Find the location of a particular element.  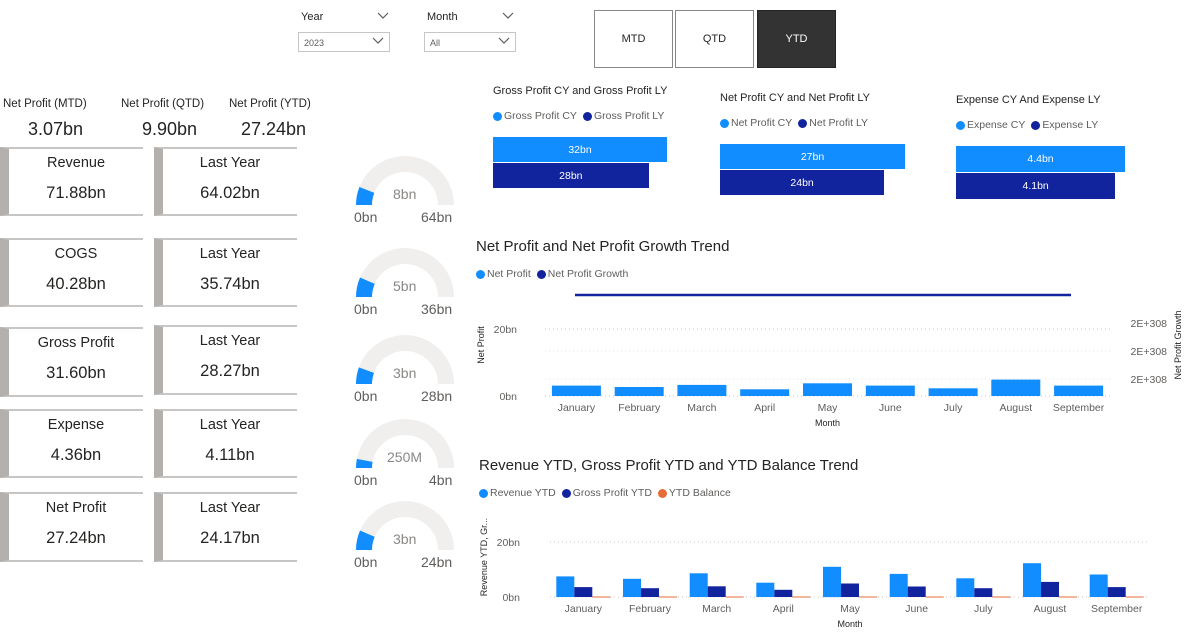

gross-profit-cy-bar: 32bn is located at coordinates (580, 149).